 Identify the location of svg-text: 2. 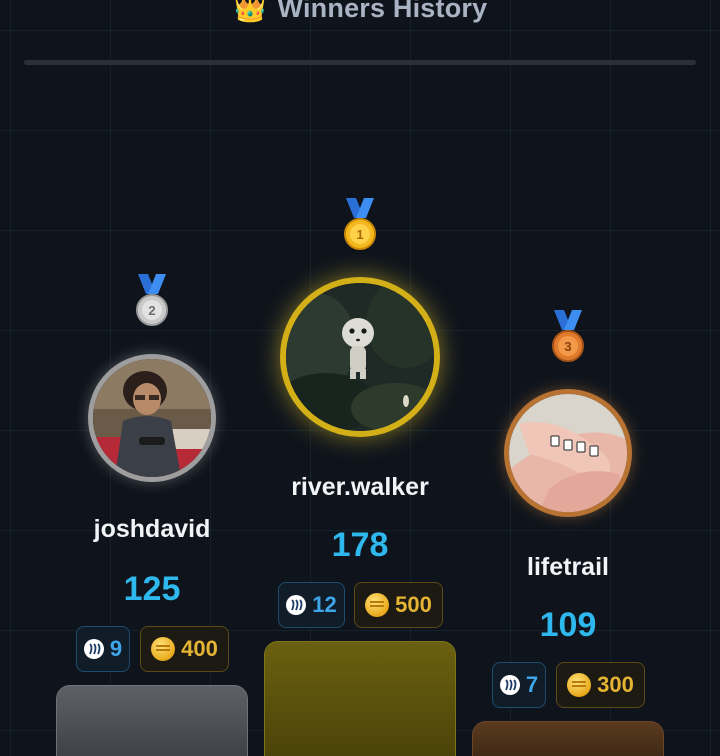
(151, 310).